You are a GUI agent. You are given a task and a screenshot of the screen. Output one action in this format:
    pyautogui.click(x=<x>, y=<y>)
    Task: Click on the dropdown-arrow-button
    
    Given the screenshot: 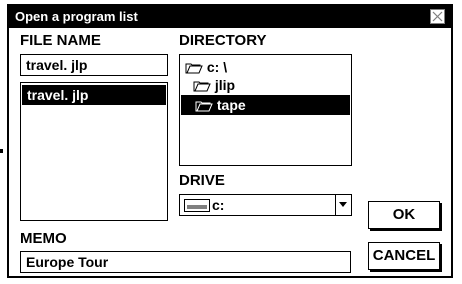 What is the action you would take?
    pyautogui.click(x=343, y=205)
    